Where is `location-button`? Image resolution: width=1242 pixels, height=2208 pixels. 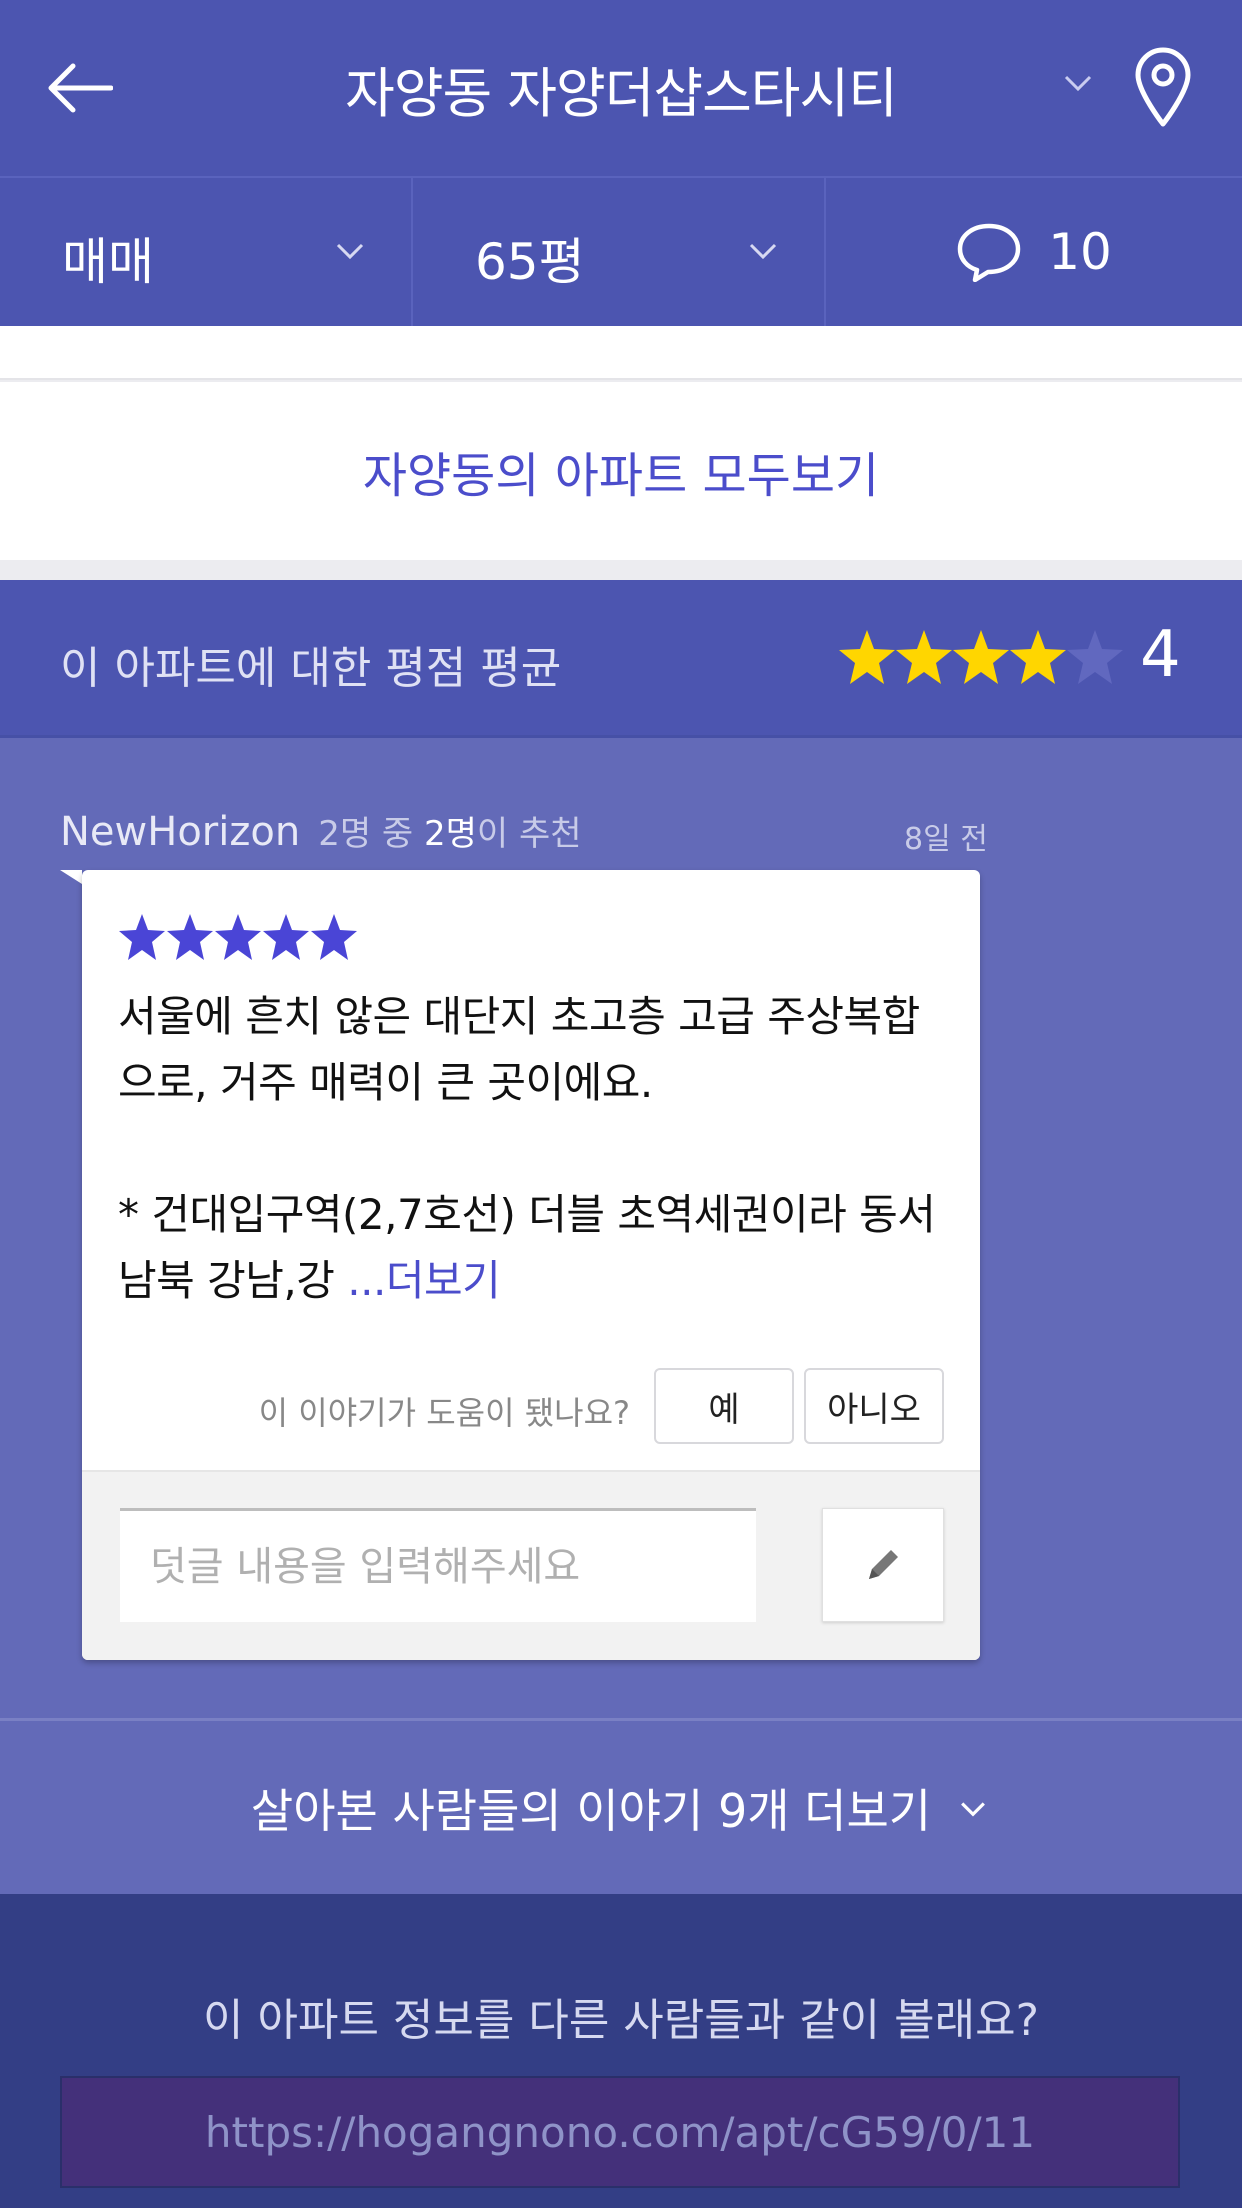
location-button is located at coordinates (1167, 88).